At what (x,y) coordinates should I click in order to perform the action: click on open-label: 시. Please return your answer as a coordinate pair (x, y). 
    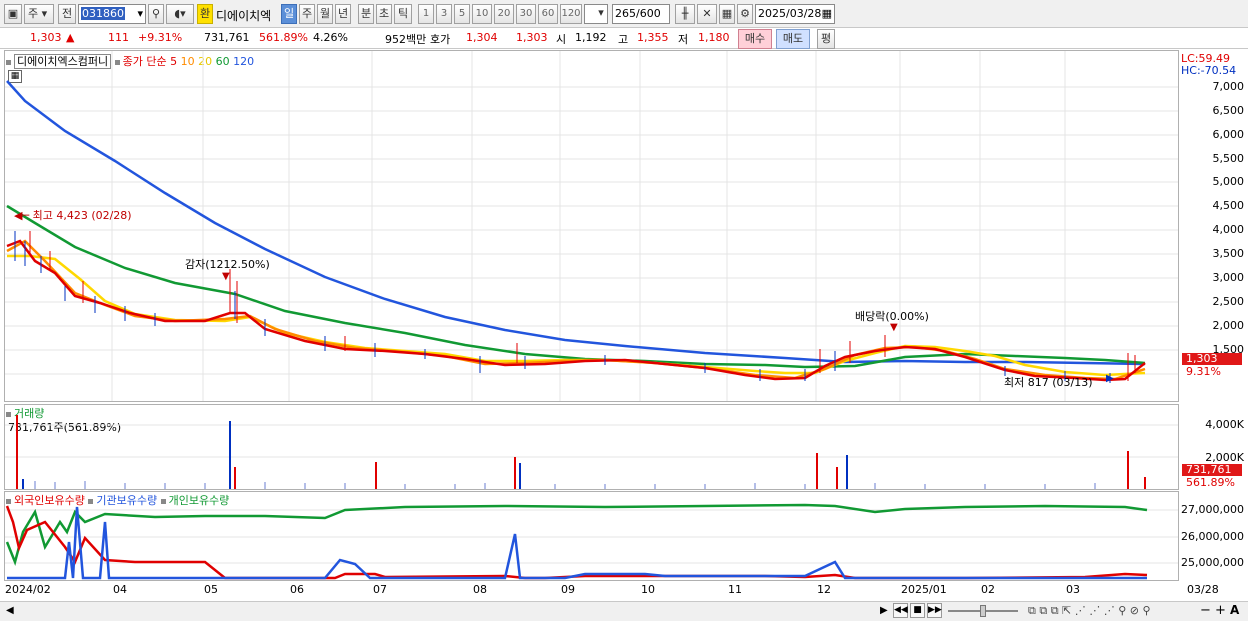
    Looking at the image, I should click on (561, 39).